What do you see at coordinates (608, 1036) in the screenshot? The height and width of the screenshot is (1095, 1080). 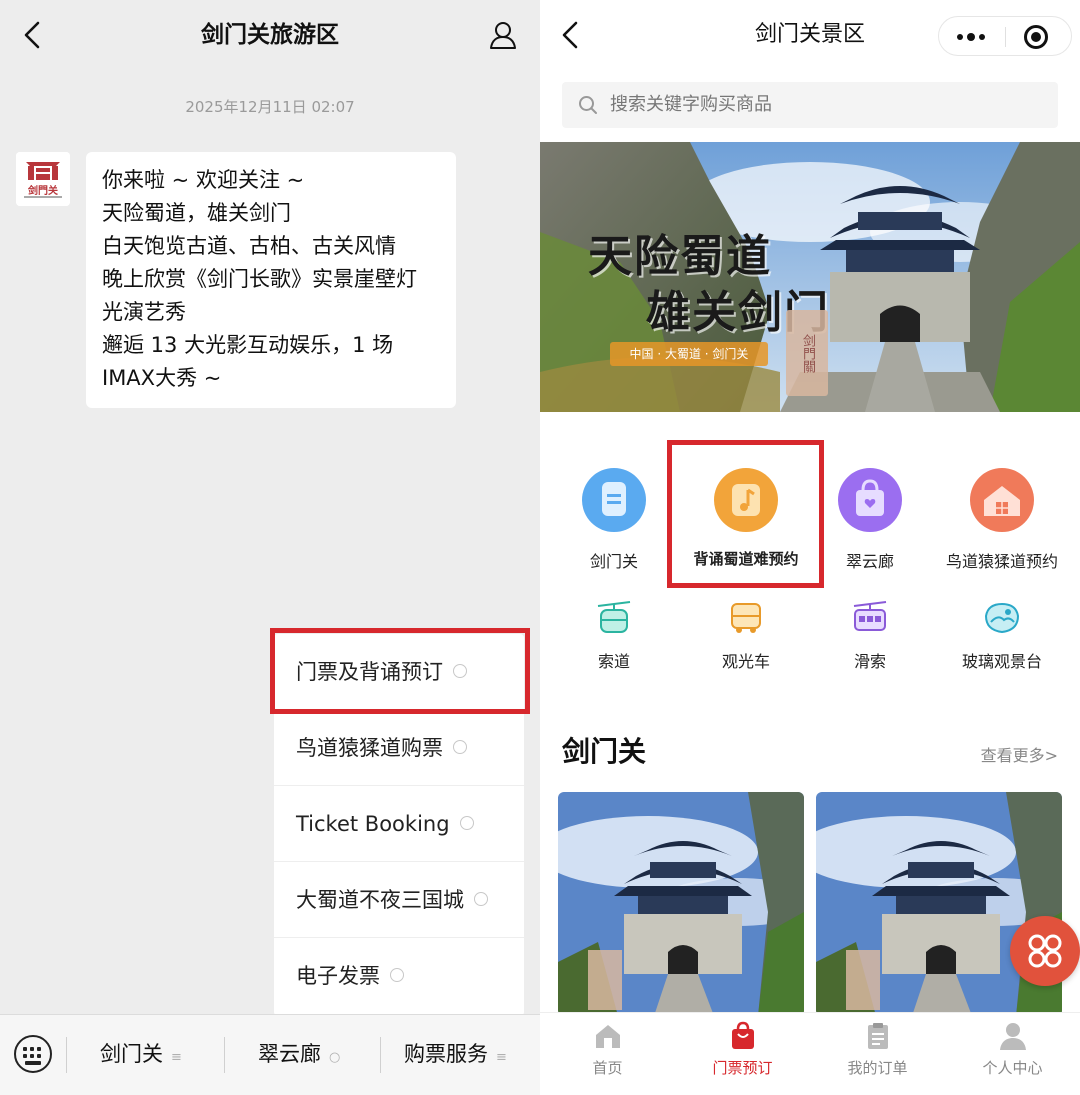 I see `home-icon` at bounding box center [608, 1036].